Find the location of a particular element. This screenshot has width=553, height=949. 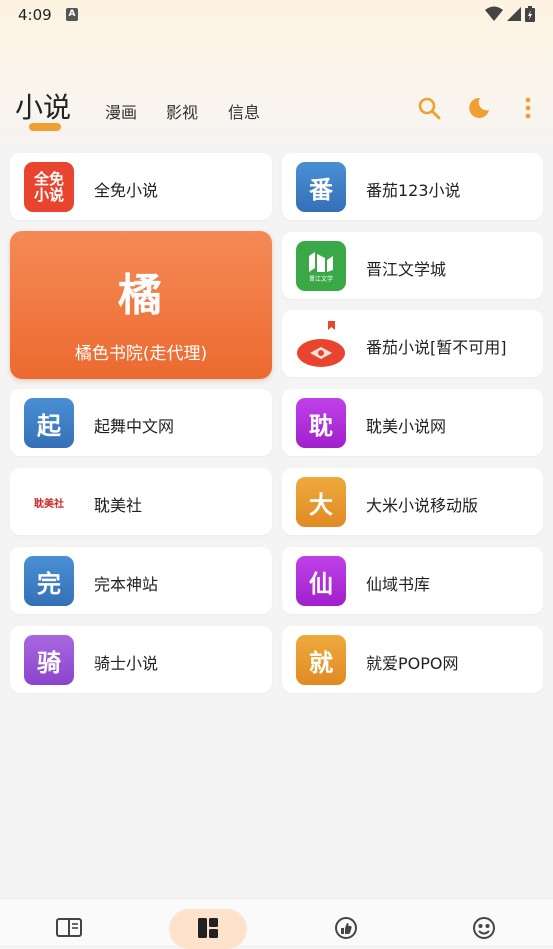

site-card-qishi: 骑 骑士小说 is located at coordinates (141, 659).